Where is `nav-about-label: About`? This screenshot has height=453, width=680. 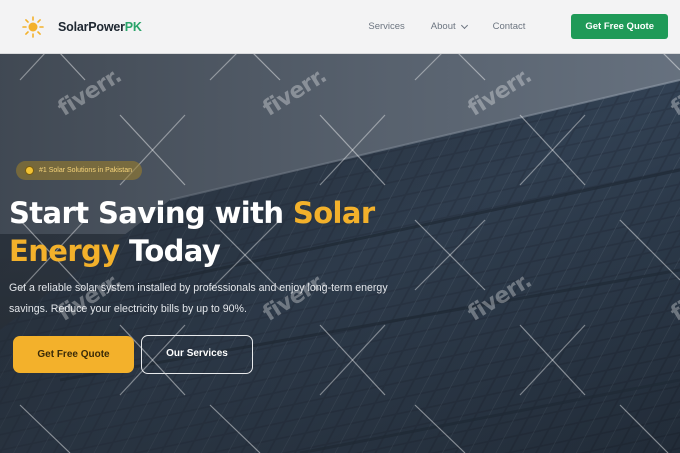
nav-about-label: About is located at coordinates (443, 26).